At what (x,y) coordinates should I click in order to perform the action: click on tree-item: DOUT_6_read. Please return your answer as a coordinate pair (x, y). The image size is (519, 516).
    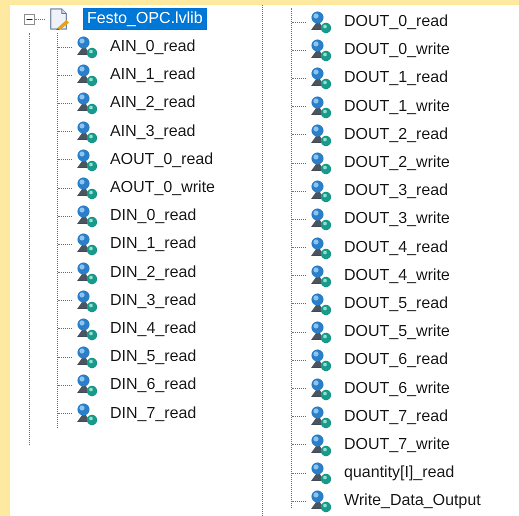
    Looking at the image, I should click on (396, 360).